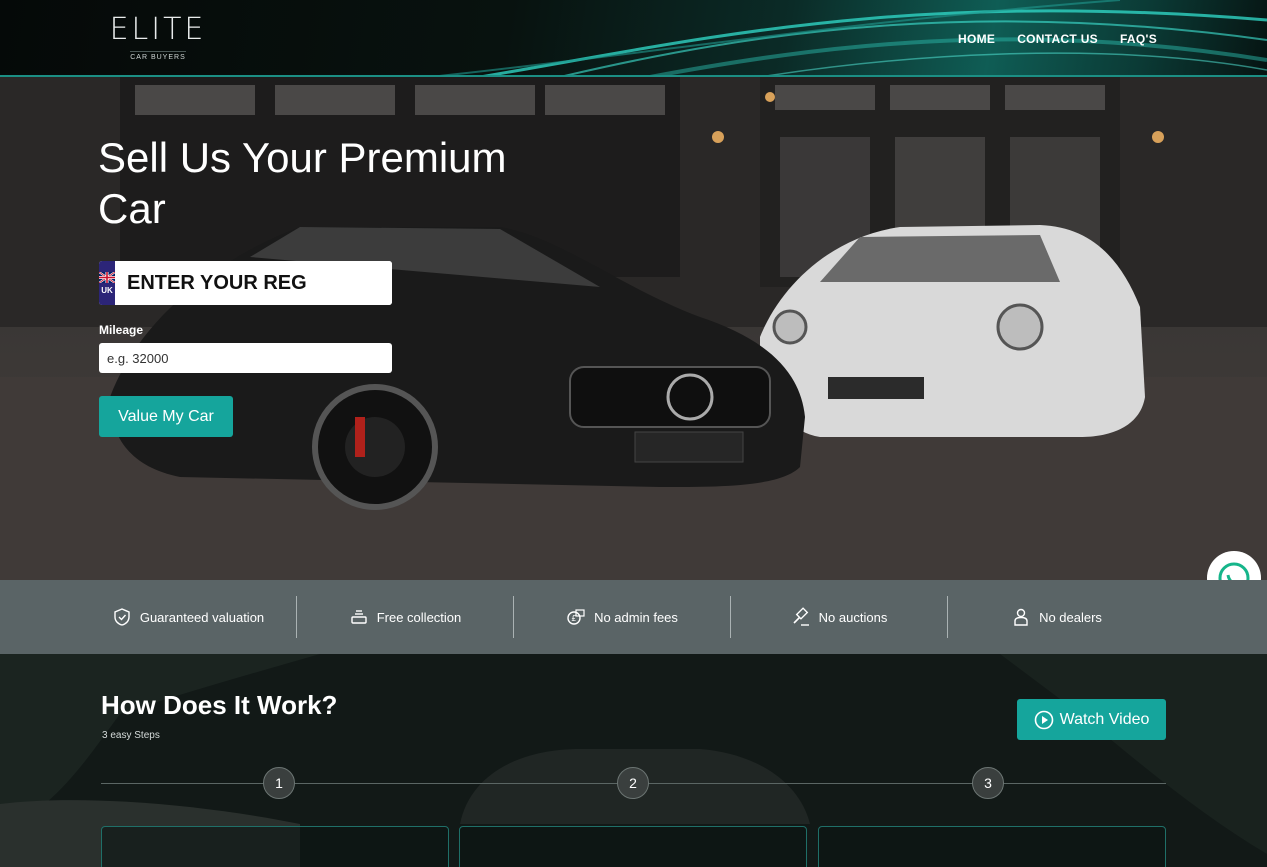 The width and height of the screenshot is (1267, 867). What do you see at coordinates (202, 617) in the screenshot?
I see `feature-label: Guaranteed valuation` at bounding box center [202, 617].